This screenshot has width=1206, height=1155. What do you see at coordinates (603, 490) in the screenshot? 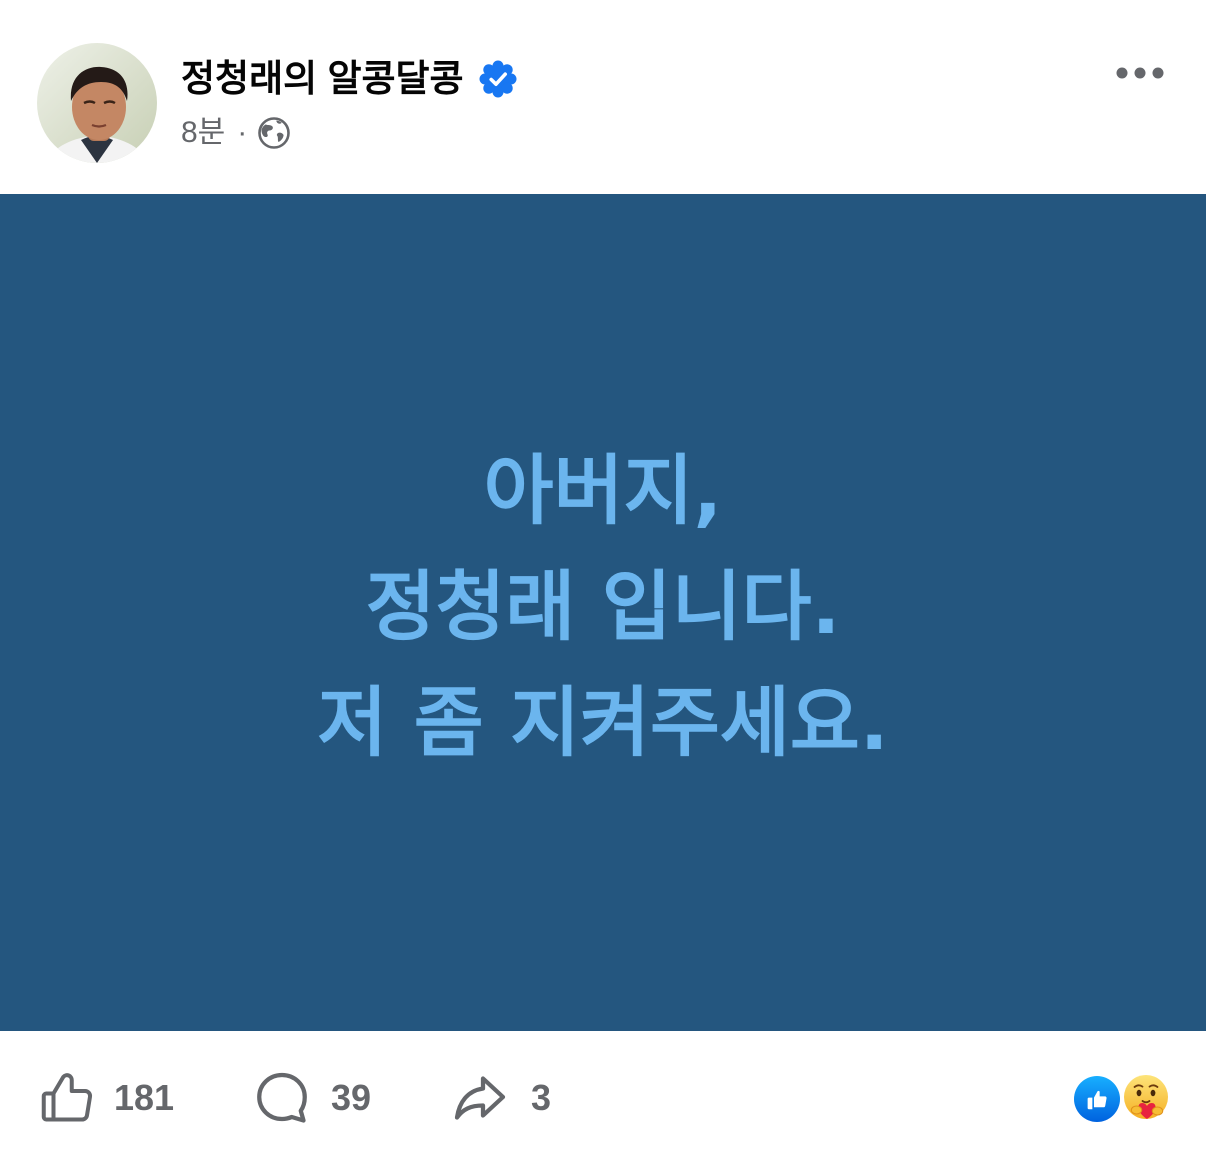
I see `post-text-line-1: 아버지,` at bounding box center [603, 490].